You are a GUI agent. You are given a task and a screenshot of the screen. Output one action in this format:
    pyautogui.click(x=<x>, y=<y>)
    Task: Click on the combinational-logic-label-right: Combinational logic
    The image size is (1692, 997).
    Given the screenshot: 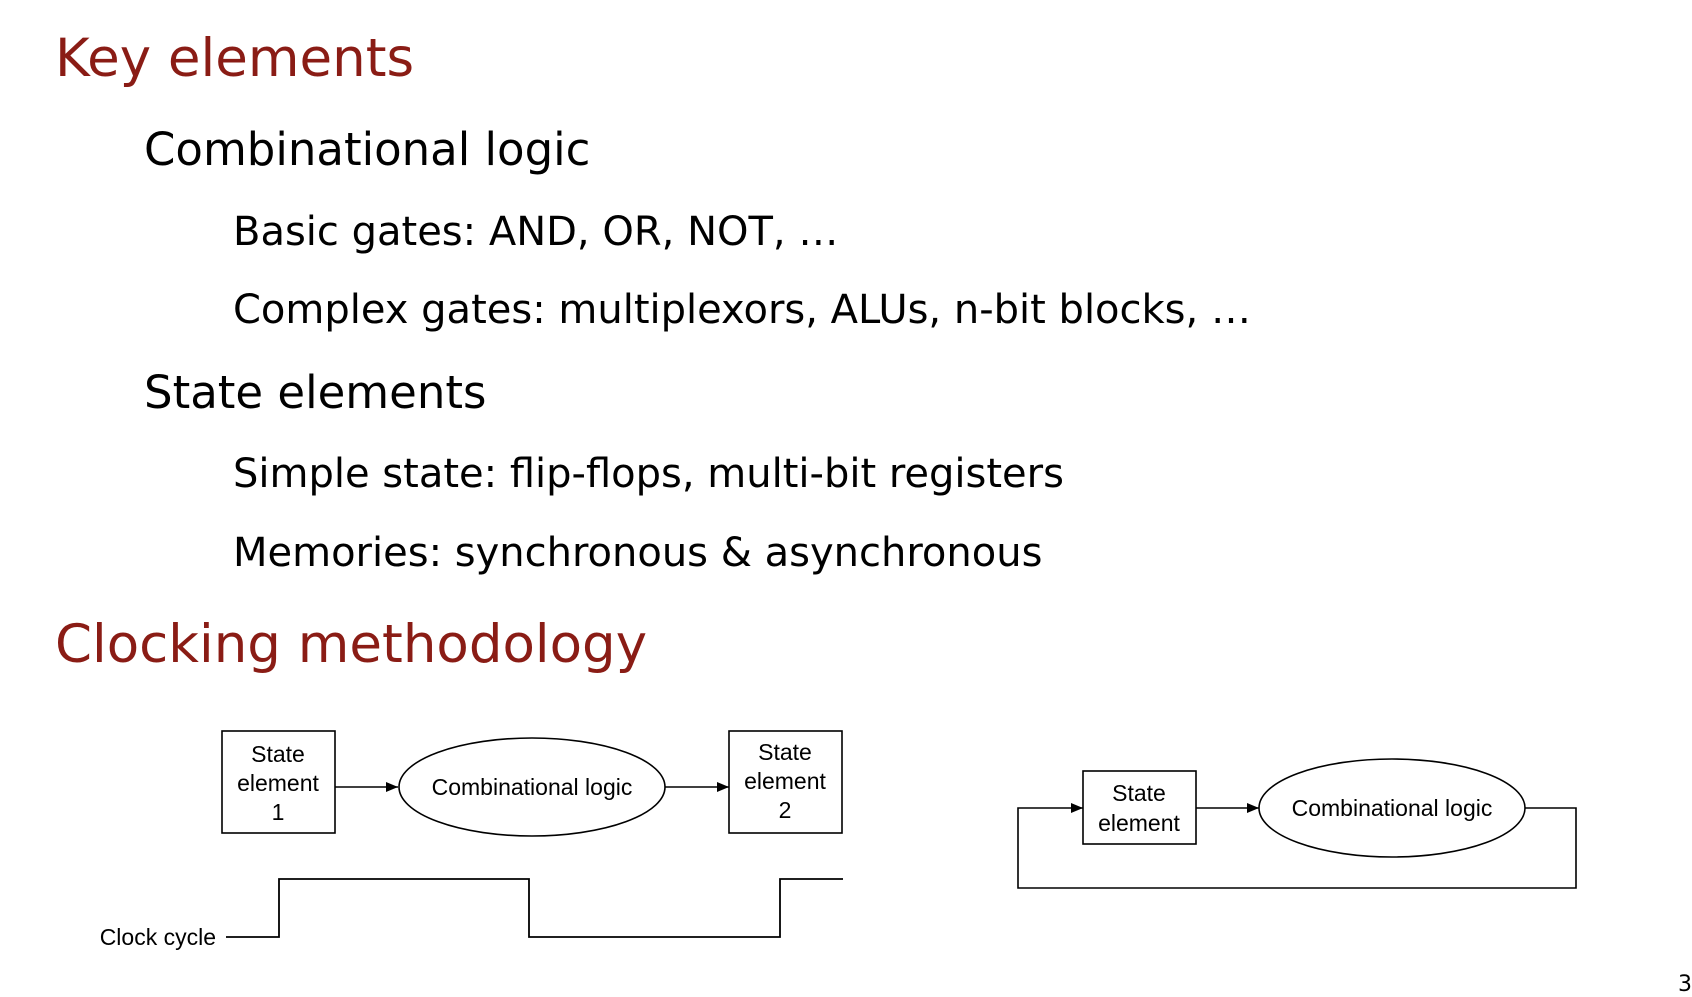 What is the action you would take?
    pyautogui.click(x=1392, y=808)
    